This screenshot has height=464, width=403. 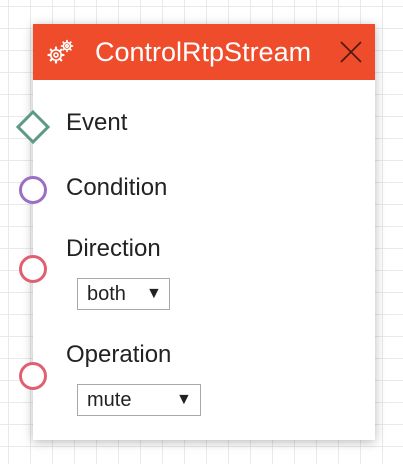 What do you see at coordinates (33, 376) in the screenshot?
I see `operation-port-circle-icon` at bounding box center [33, 376].